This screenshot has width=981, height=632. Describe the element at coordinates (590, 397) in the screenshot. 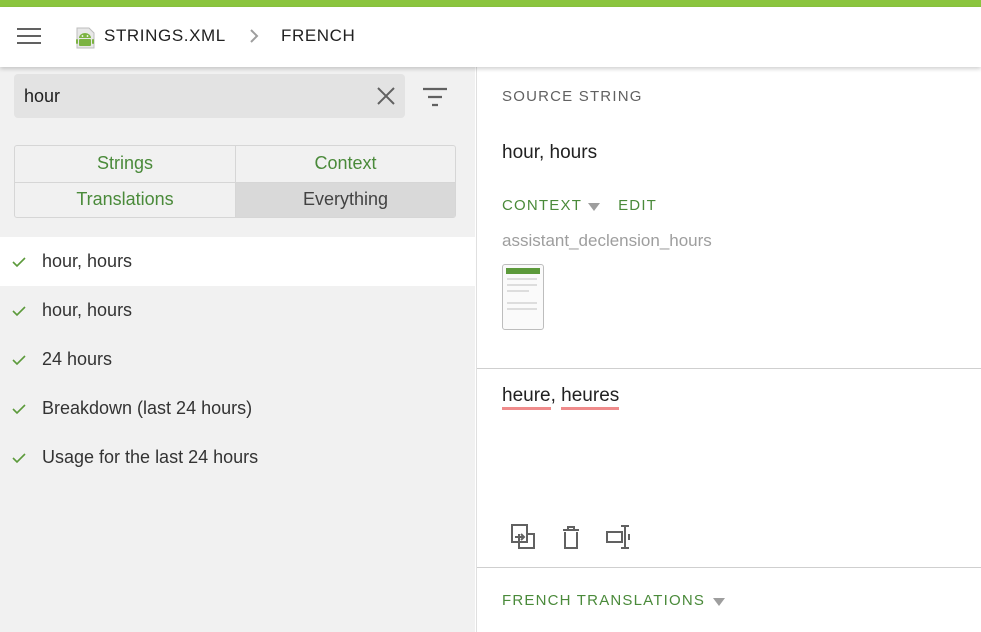

I see `misspelled-word: heures` at that location.